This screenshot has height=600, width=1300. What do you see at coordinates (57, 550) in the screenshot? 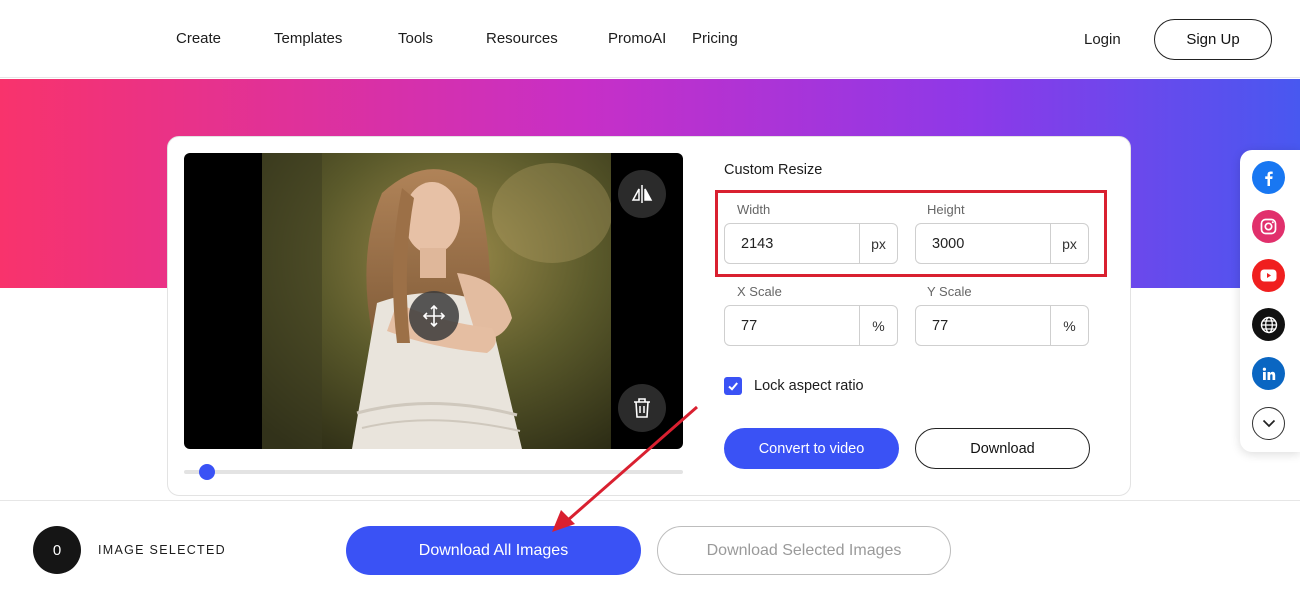
I see `selected-count-badge: 0` at bounding box center [57, 550].